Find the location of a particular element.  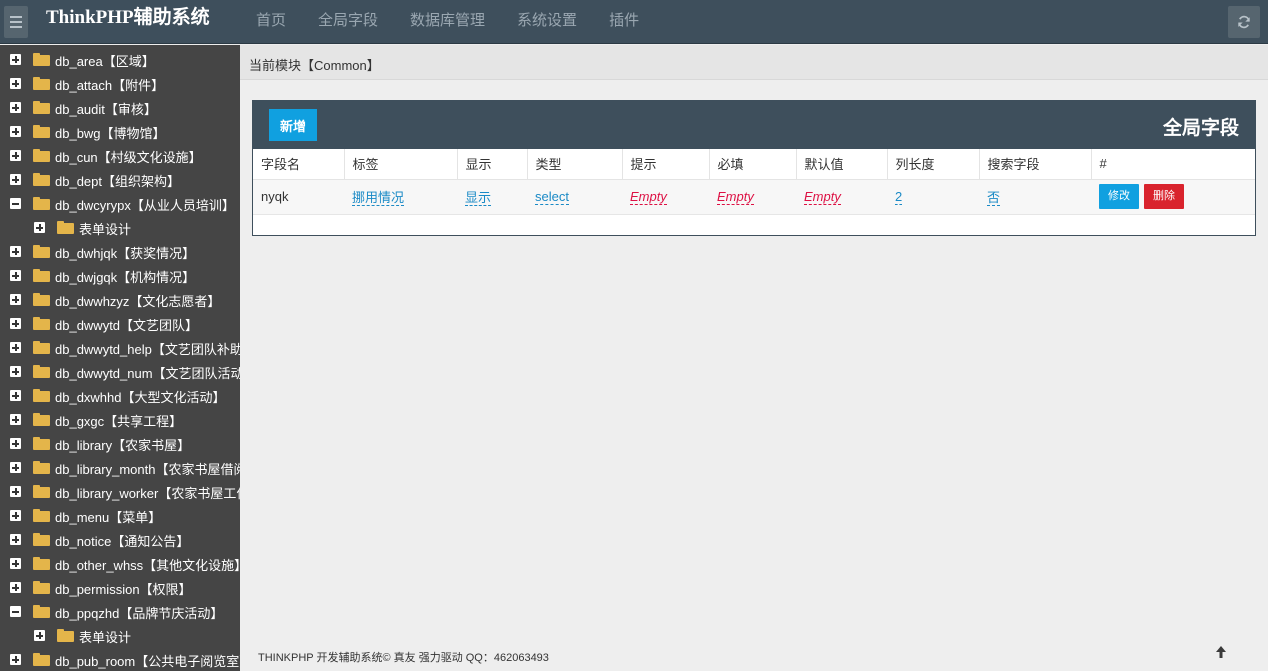

sidebar-tree-item: db_dwwhzyz【文化志愿者】 is located at coordinates (120, 299).